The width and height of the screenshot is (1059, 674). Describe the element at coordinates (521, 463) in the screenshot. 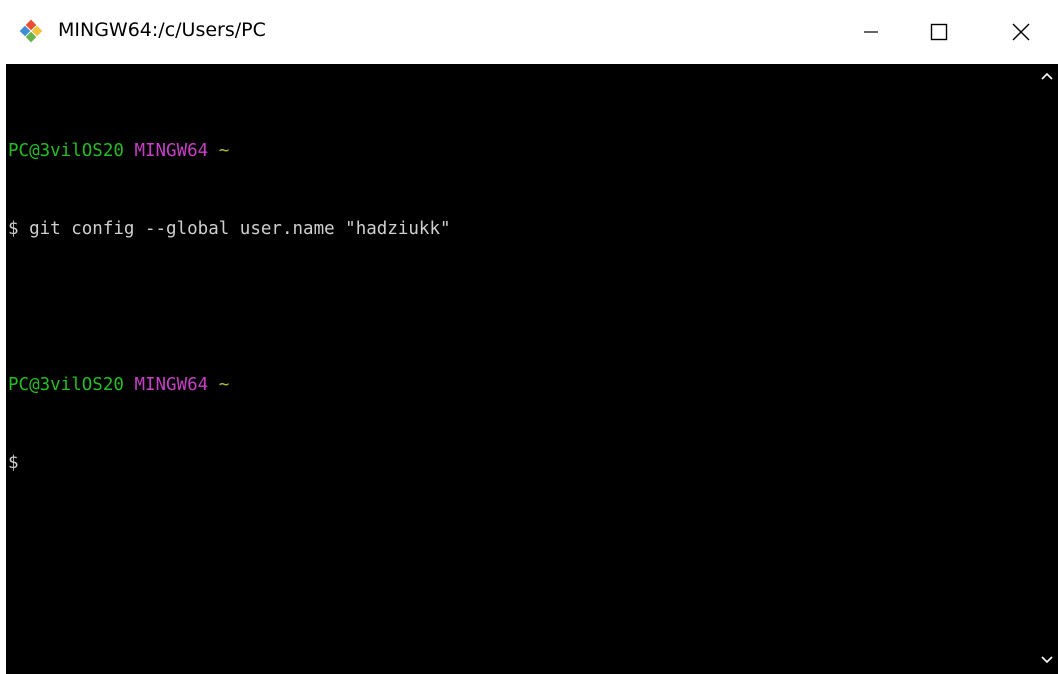

I see `command-line-2: $` at that location.